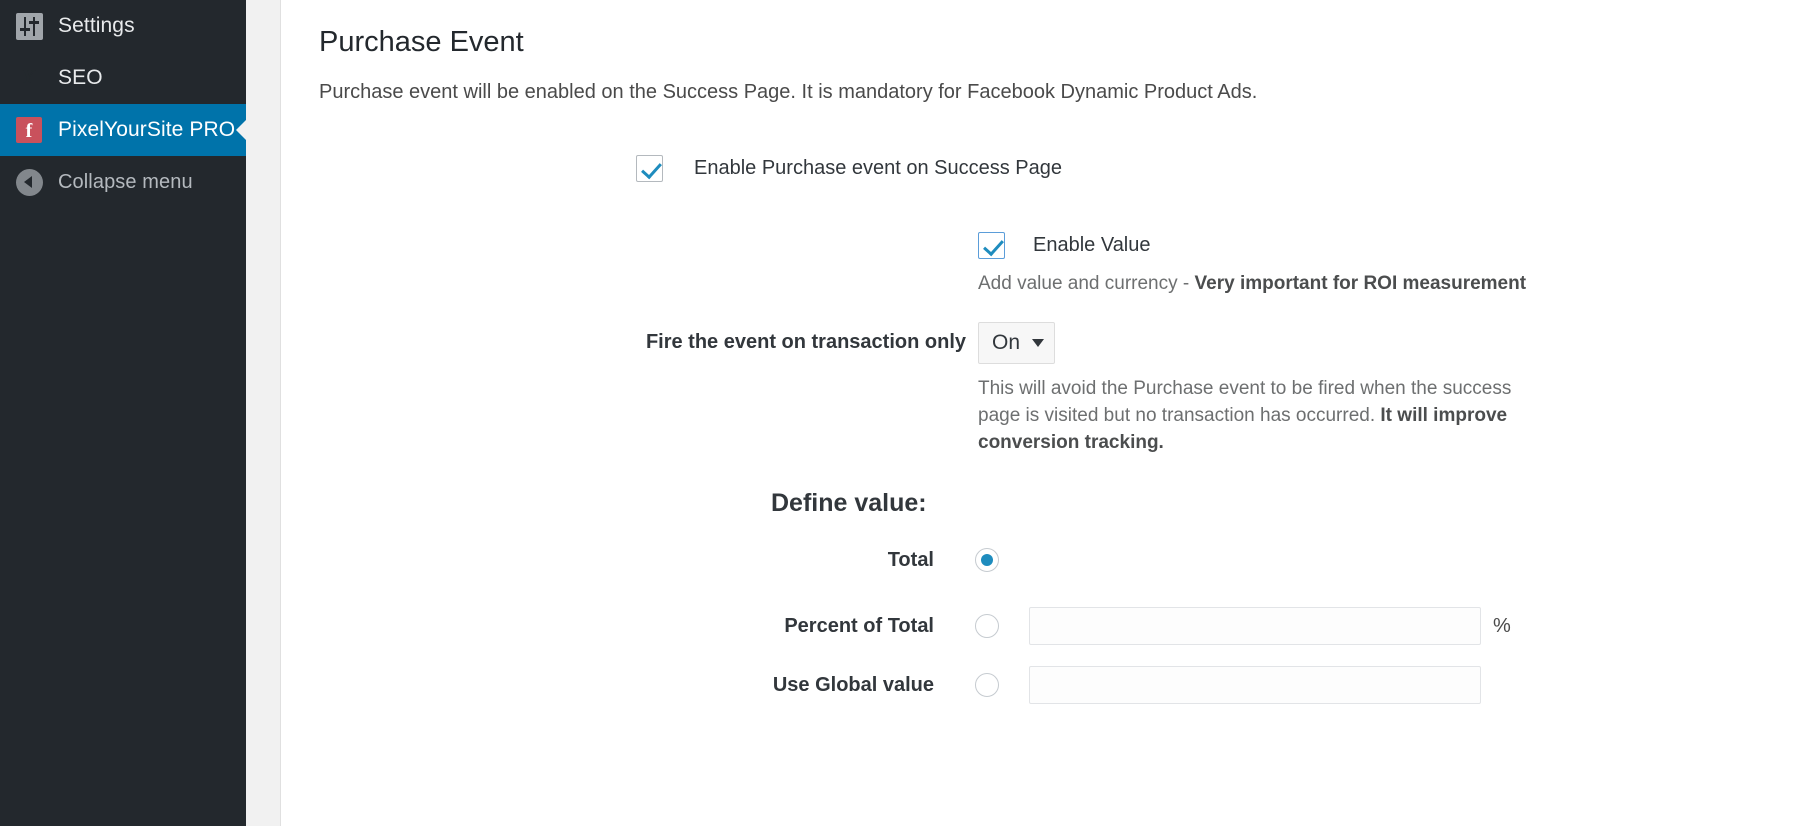 The width and height of the screenshot is (1798, 826). Describe the element at coordinates (853, 684) in the screenshot. I see `define-value-label-use-global-value: Use Global value` at that location.